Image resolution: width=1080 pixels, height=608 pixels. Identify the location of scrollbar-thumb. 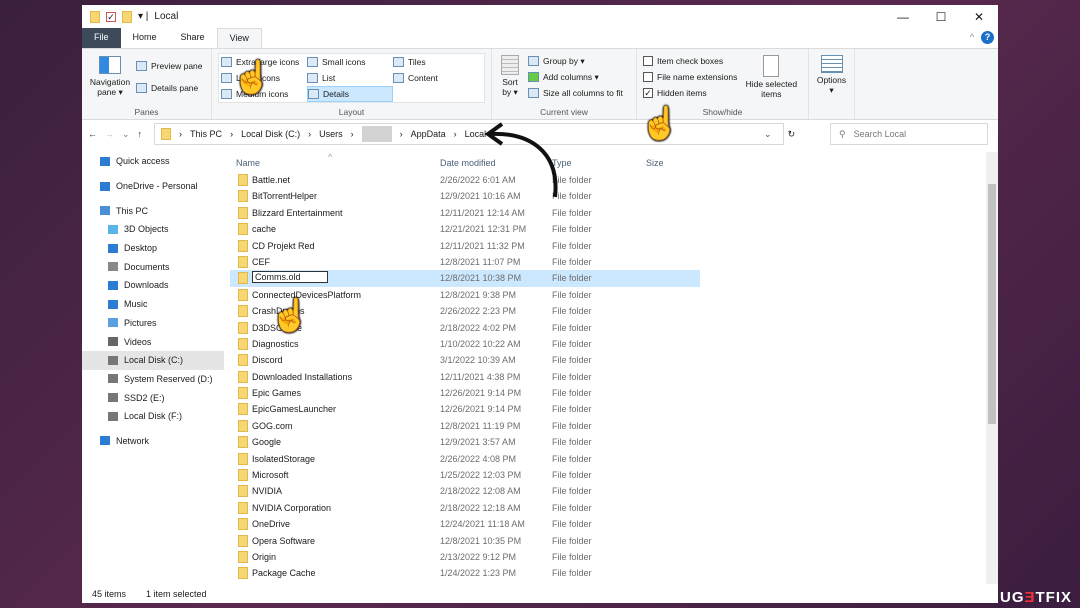
(992, 304).